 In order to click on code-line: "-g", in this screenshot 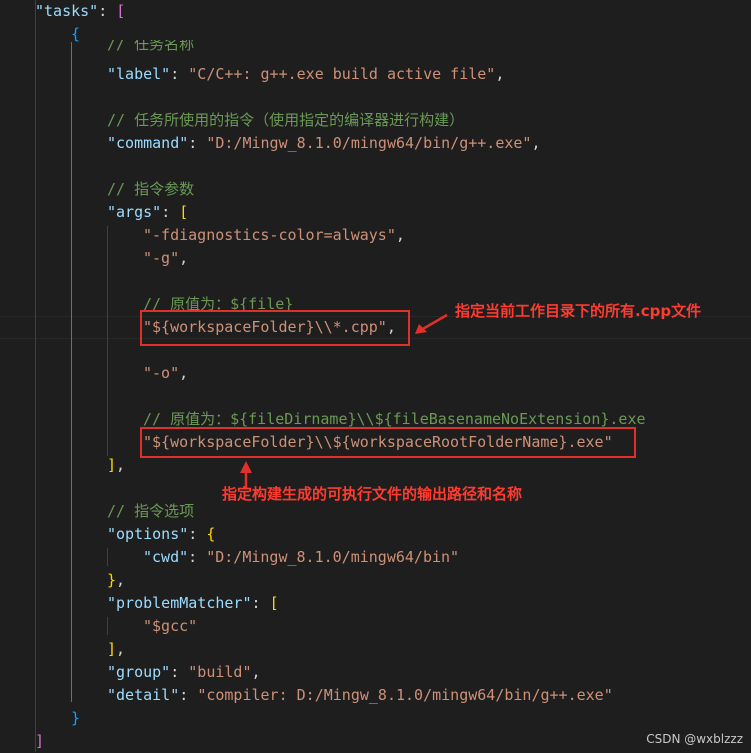, I will do `click(165, 258)`.